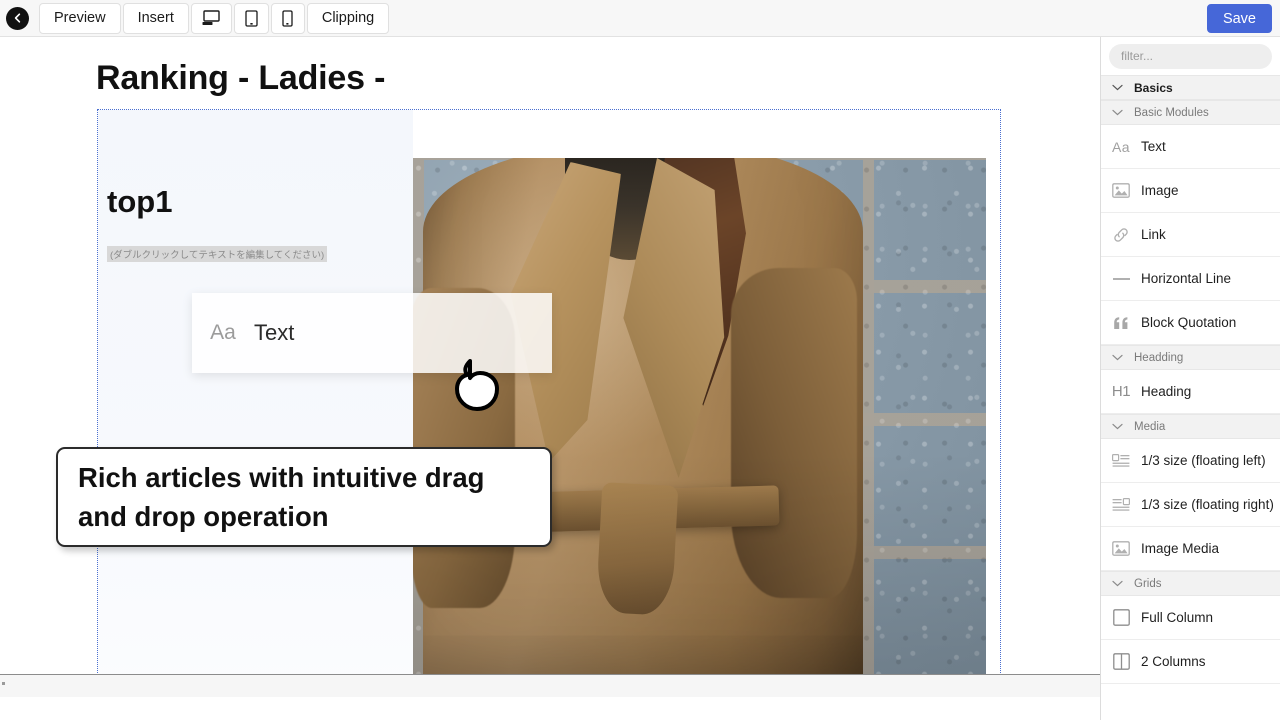 The height and width of the screenshot is (720, 1280). I want to click on block-heading: top1, so click(139, 202).